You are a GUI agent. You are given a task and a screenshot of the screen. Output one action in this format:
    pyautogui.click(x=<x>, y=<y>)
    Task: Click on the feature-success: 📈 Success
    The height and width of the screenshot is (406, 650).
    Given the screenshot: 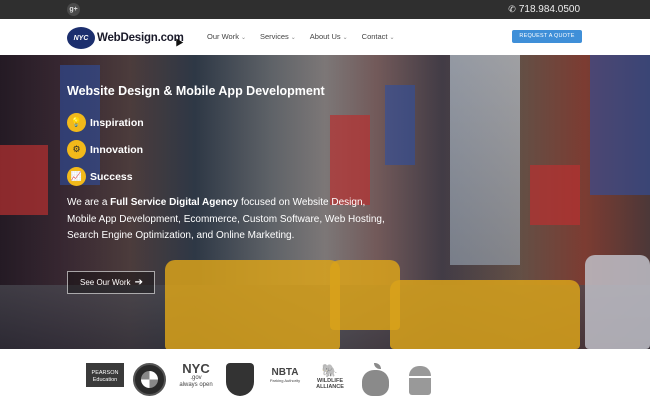 What is the action you would take?
    pyautogui.click(x=100, y=176)
    